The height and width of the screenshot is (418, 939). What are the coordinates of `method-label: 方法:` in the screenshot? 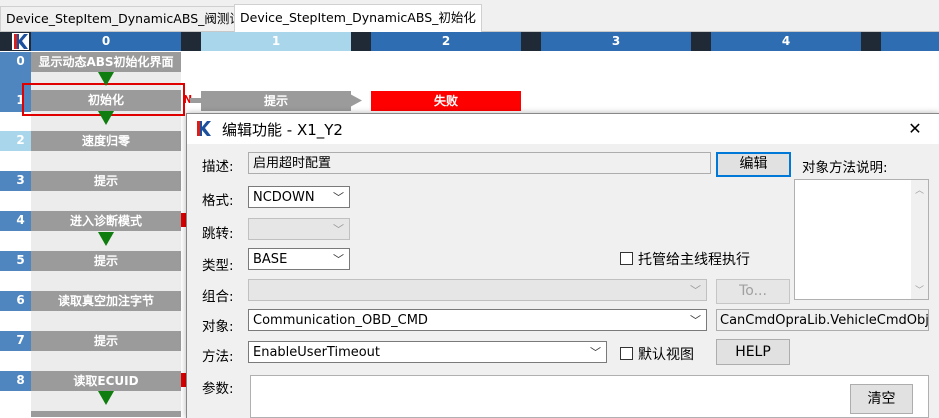 It's located at (218, 357).